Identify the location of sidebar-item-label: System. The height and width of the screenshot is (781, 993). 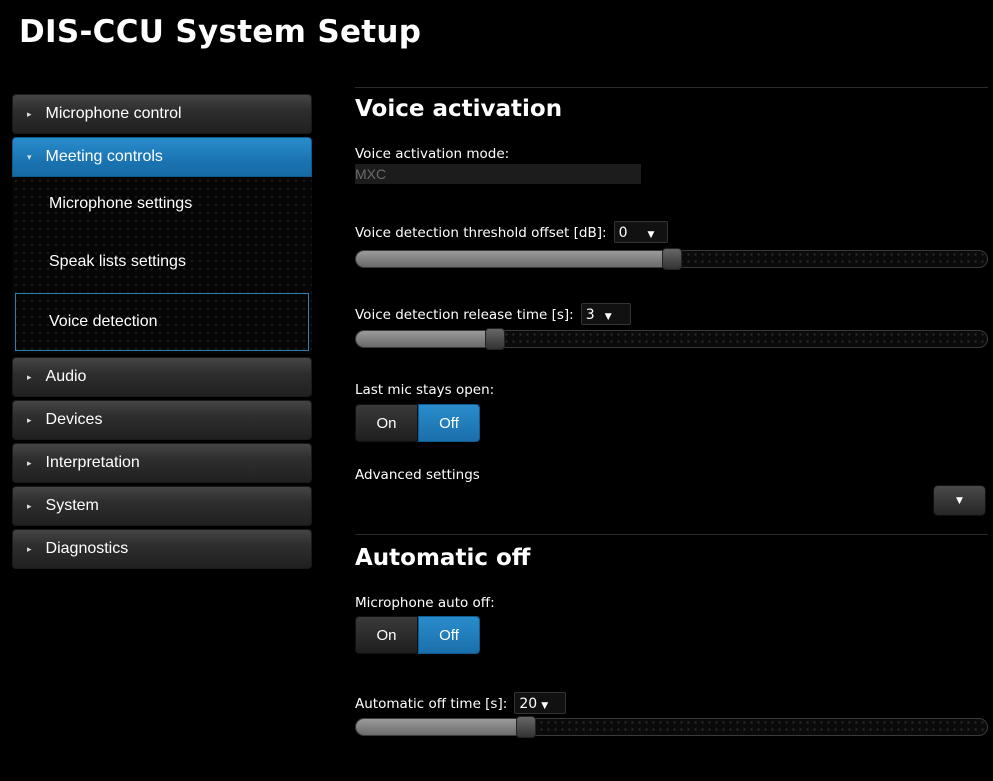
(72, 505).